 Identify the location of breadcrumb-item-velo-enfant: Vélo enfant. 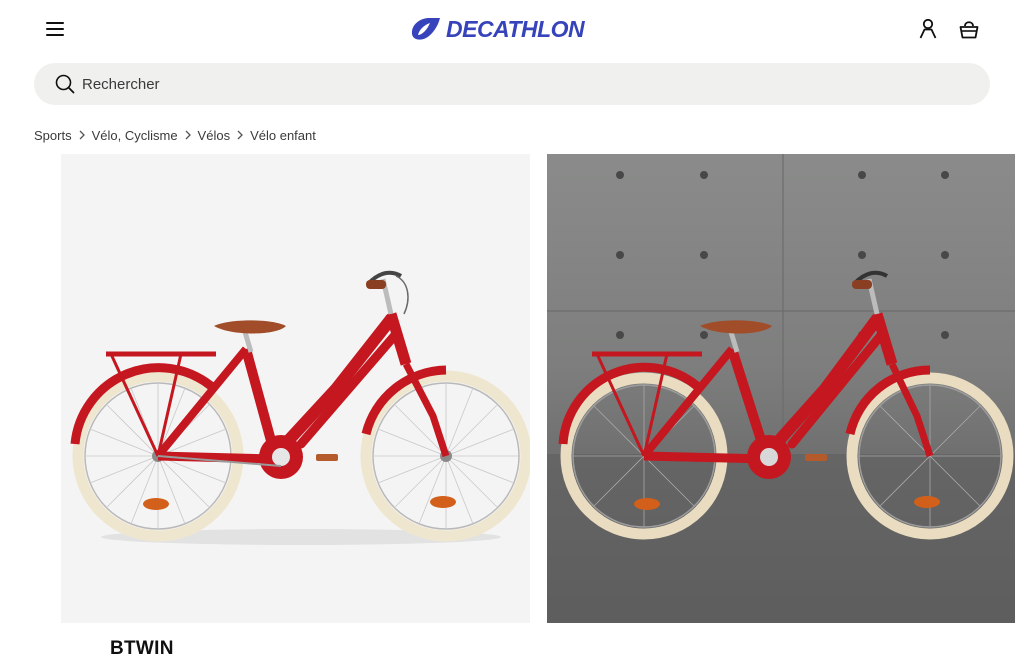
(283, 135).